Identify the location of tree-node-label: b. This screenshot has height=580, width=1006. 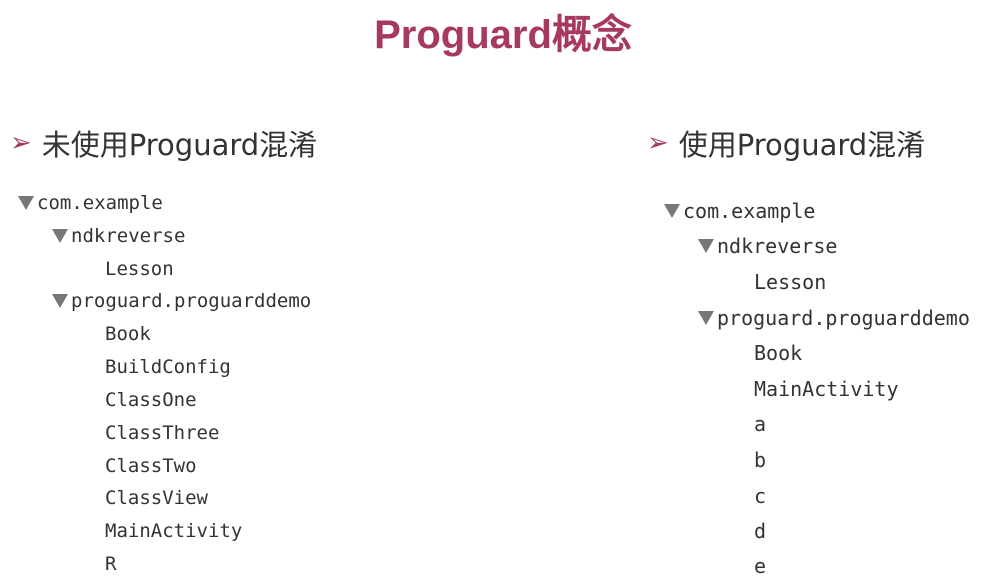
(760, 460).